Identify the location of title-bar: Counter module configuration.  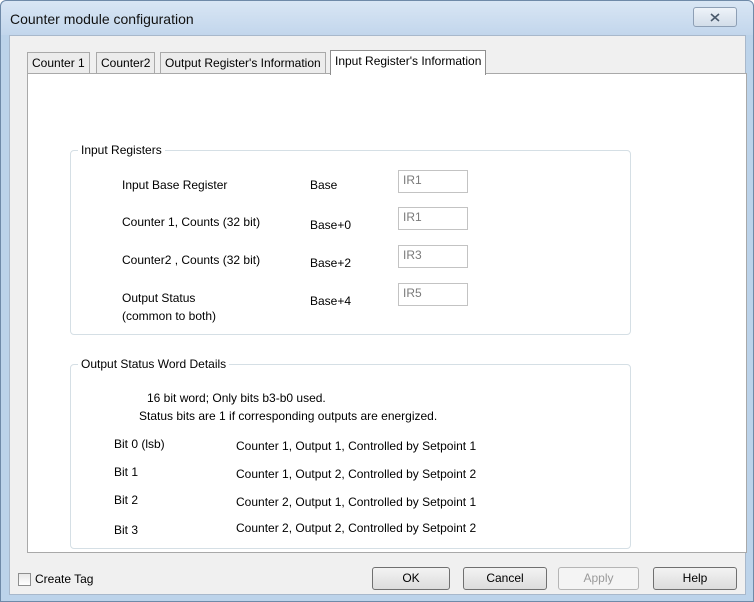
(377, 18).